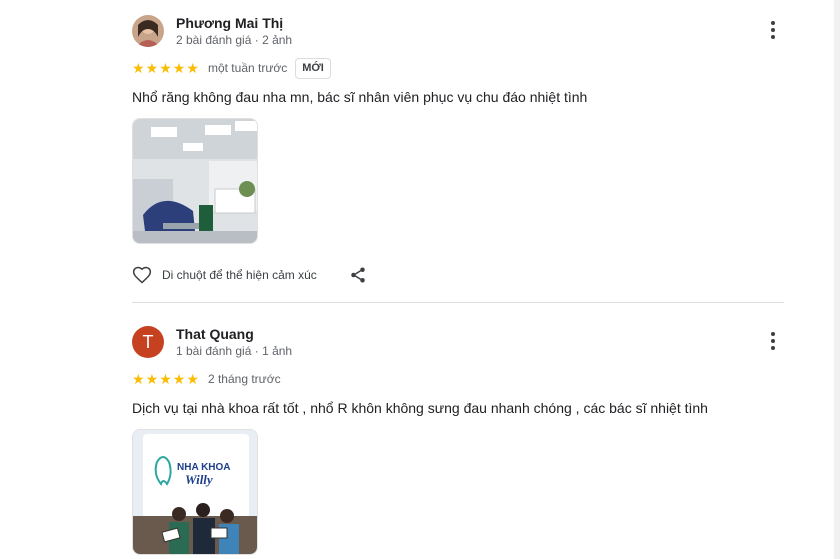 This screenshot has height=559, width=840. I want to click on reviewer-meta: 1 bài đánh giá · 1 ảnh, so click(234, 351).